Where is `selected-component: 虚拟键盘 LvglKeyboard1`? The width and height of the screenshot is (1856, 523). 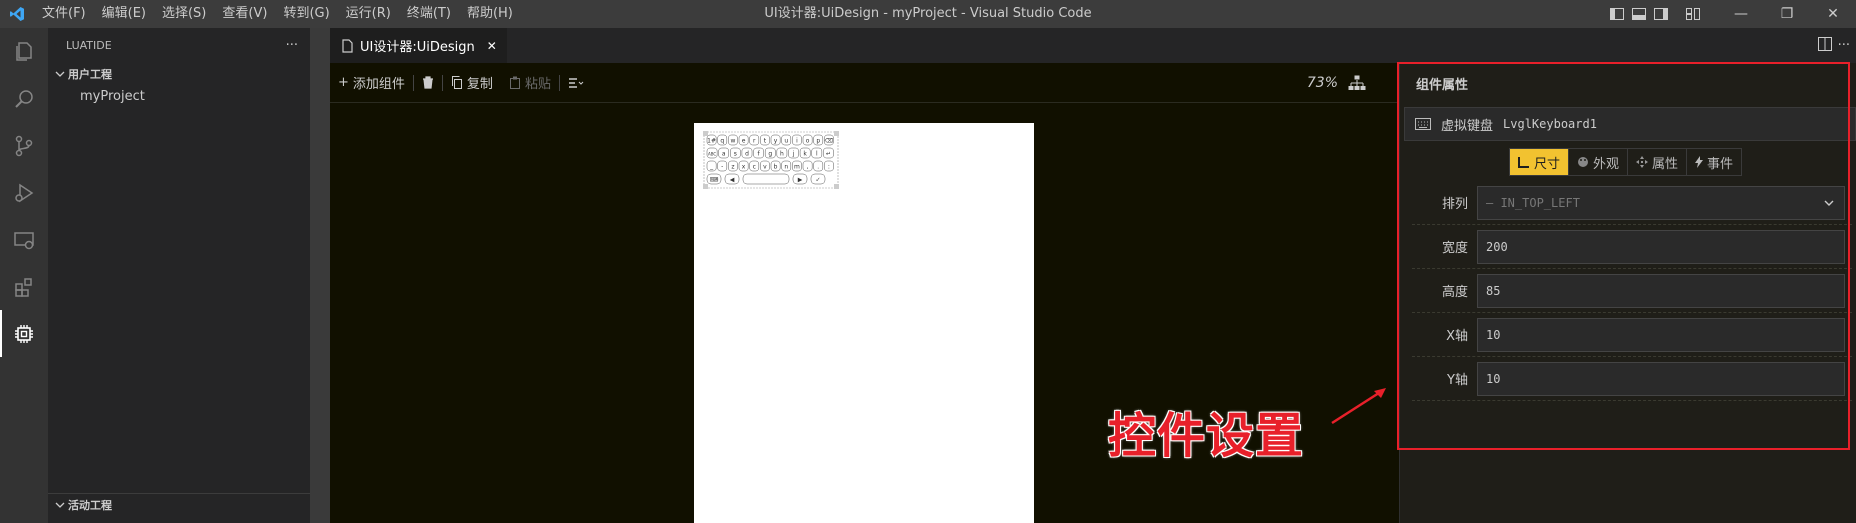
selected-component: 虚拟键盘 LvglKeyboard1 is located at coordinates (1630, 124).